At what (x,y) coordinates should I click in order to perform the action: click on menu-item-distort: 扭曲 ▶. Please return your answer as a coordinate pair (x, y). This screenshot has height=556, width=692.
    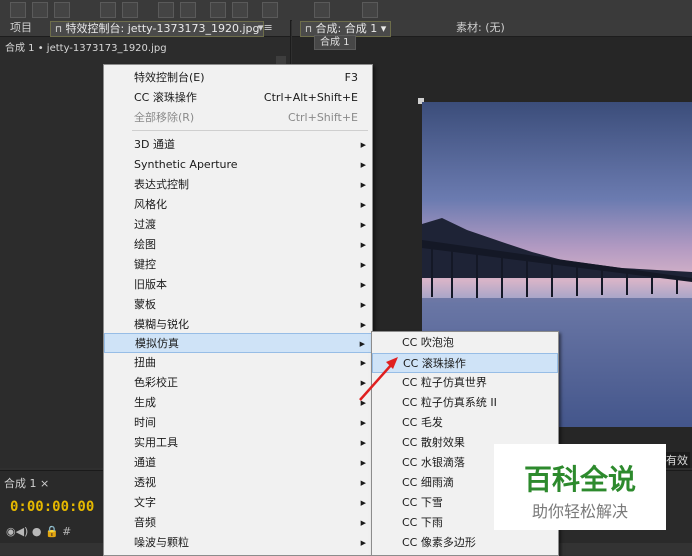
    Looking at the image, I should click on (238, 363).